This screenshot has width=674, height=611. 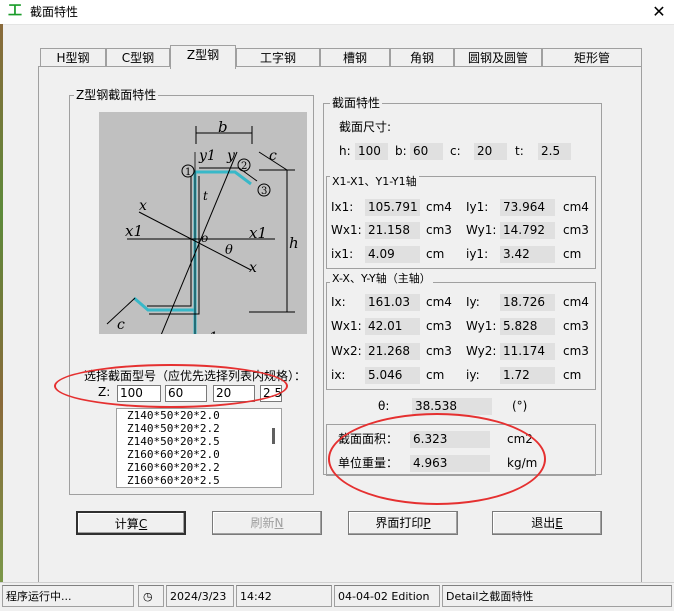 What do you see at coordinates (273, 436) in the screenshot?
I see `list-scrollbar-thumb` at bounding box center [273, 436].